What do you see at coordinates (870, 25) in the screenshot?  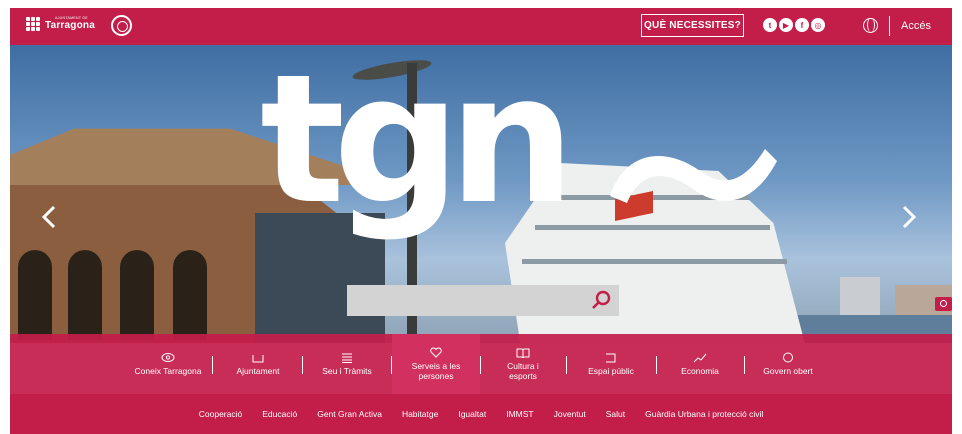 I see `globe-icon` at bounding box center [870, 25].